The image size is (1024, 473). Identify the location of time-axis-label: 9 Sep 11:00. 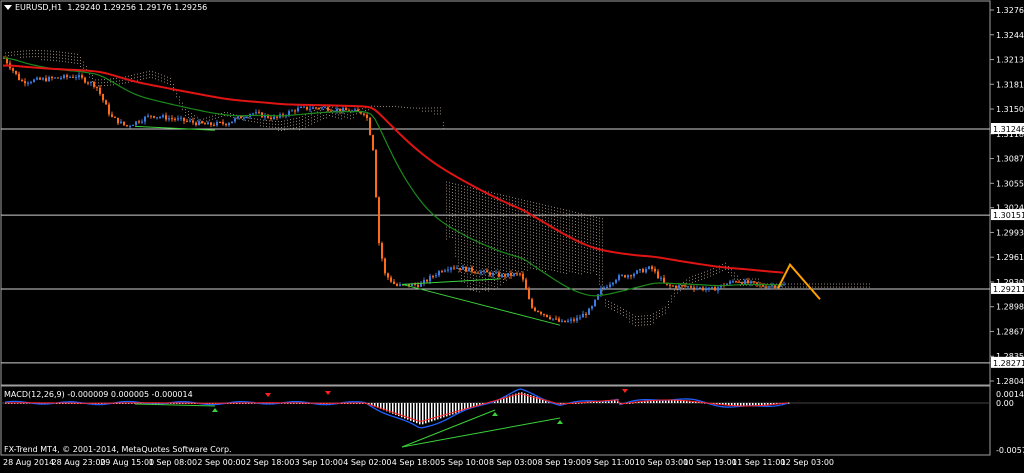
(610, 462).